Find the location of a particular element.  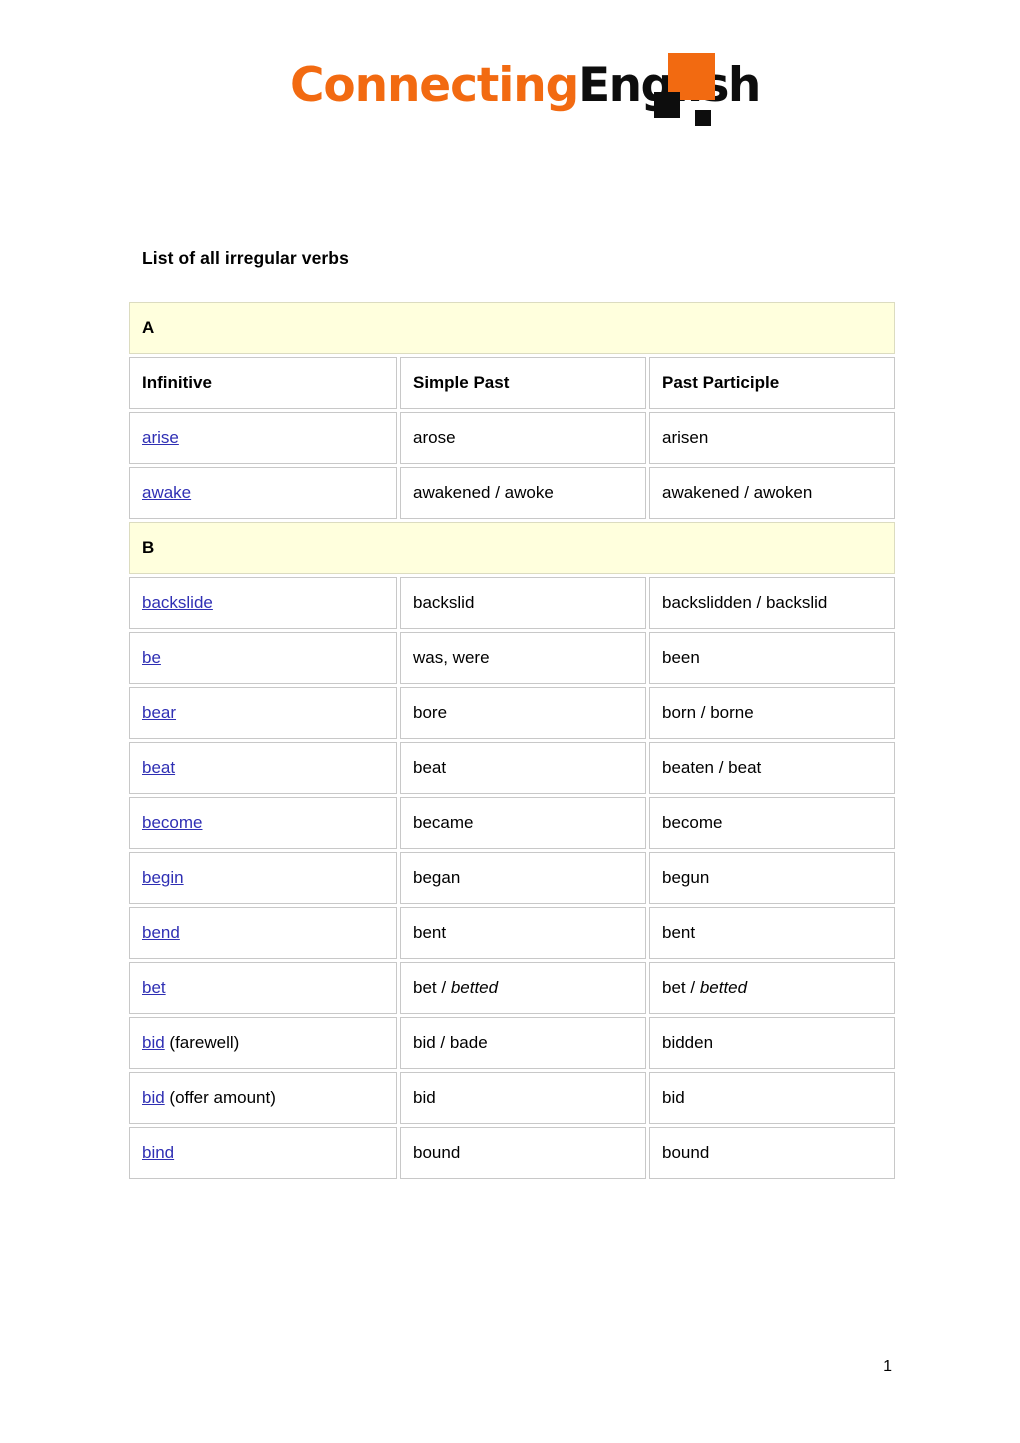

section-label-b: B is located at coordinates (512, 548).